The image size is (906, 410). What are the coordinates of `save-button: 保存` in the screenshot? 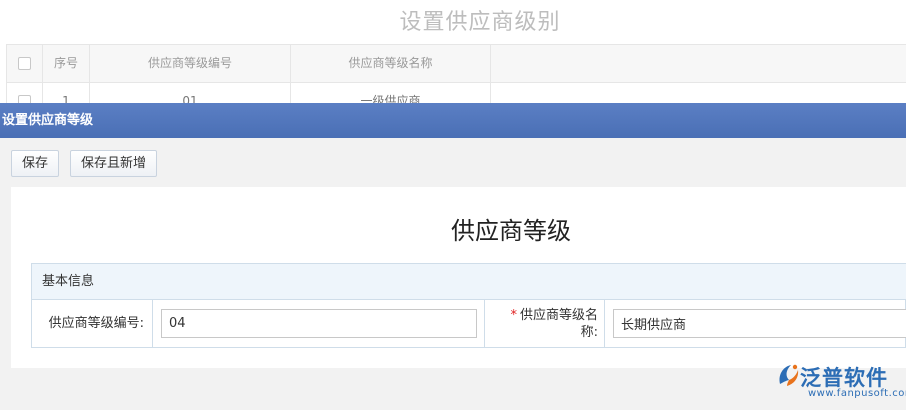 It's located at (35, 163).